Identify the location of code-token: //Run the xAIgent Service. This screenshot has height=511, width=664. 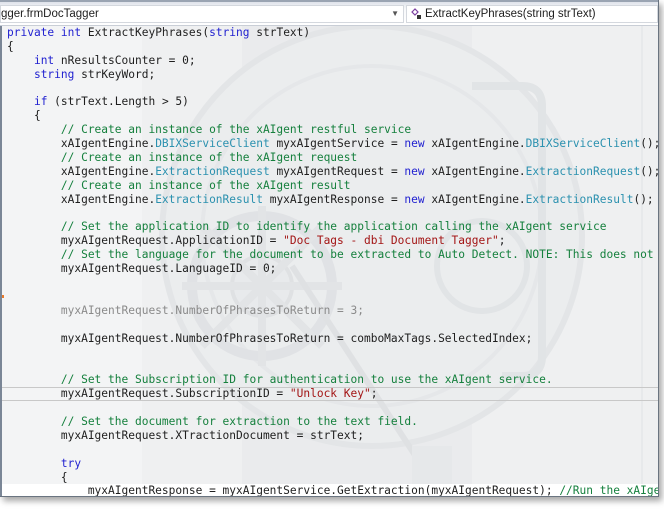
(608, 490).